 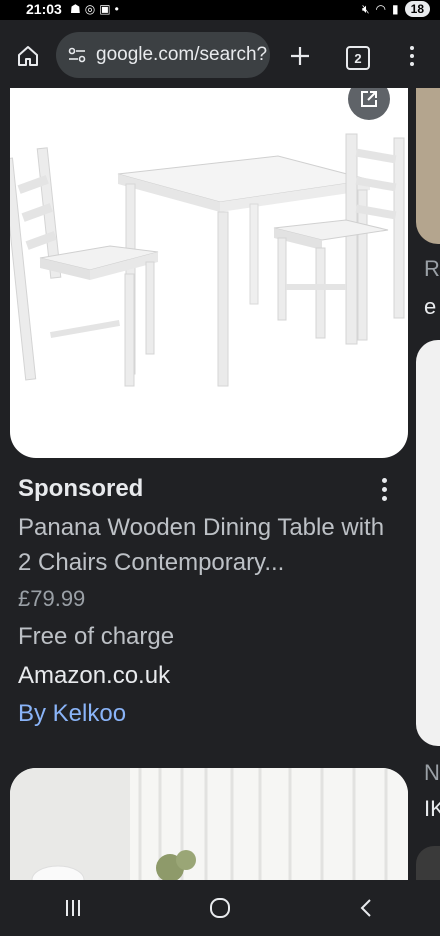 What do you see at coordinates (96, 636) in the screenshot?
I see `shipping-info: Free of charge` at bounding box center [96, 636].